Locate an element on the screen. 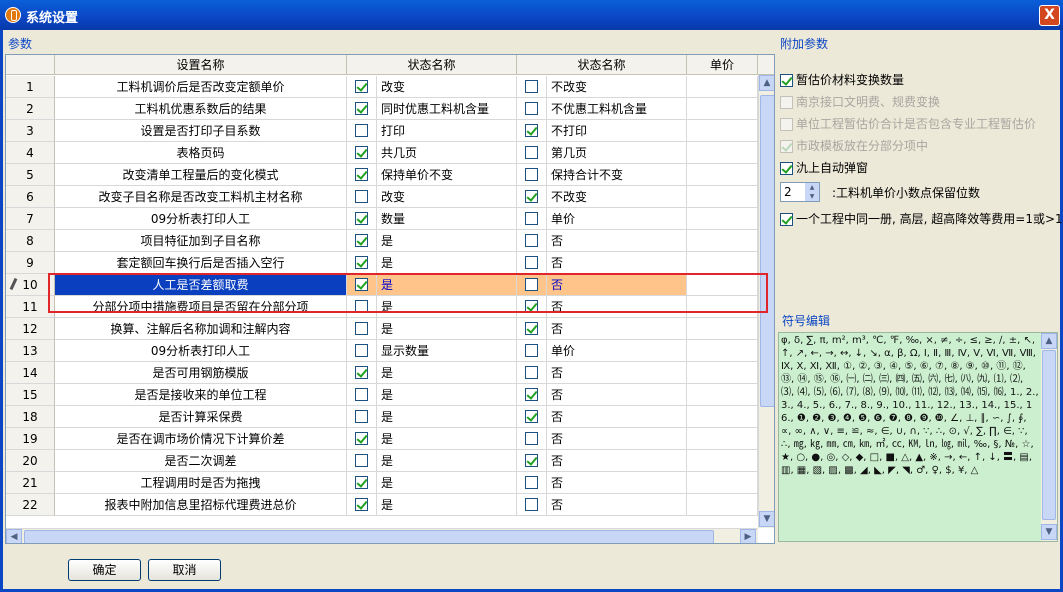  decimal-places-spinner: 2 ▲ ▼ is located at coordinates (800, 192).